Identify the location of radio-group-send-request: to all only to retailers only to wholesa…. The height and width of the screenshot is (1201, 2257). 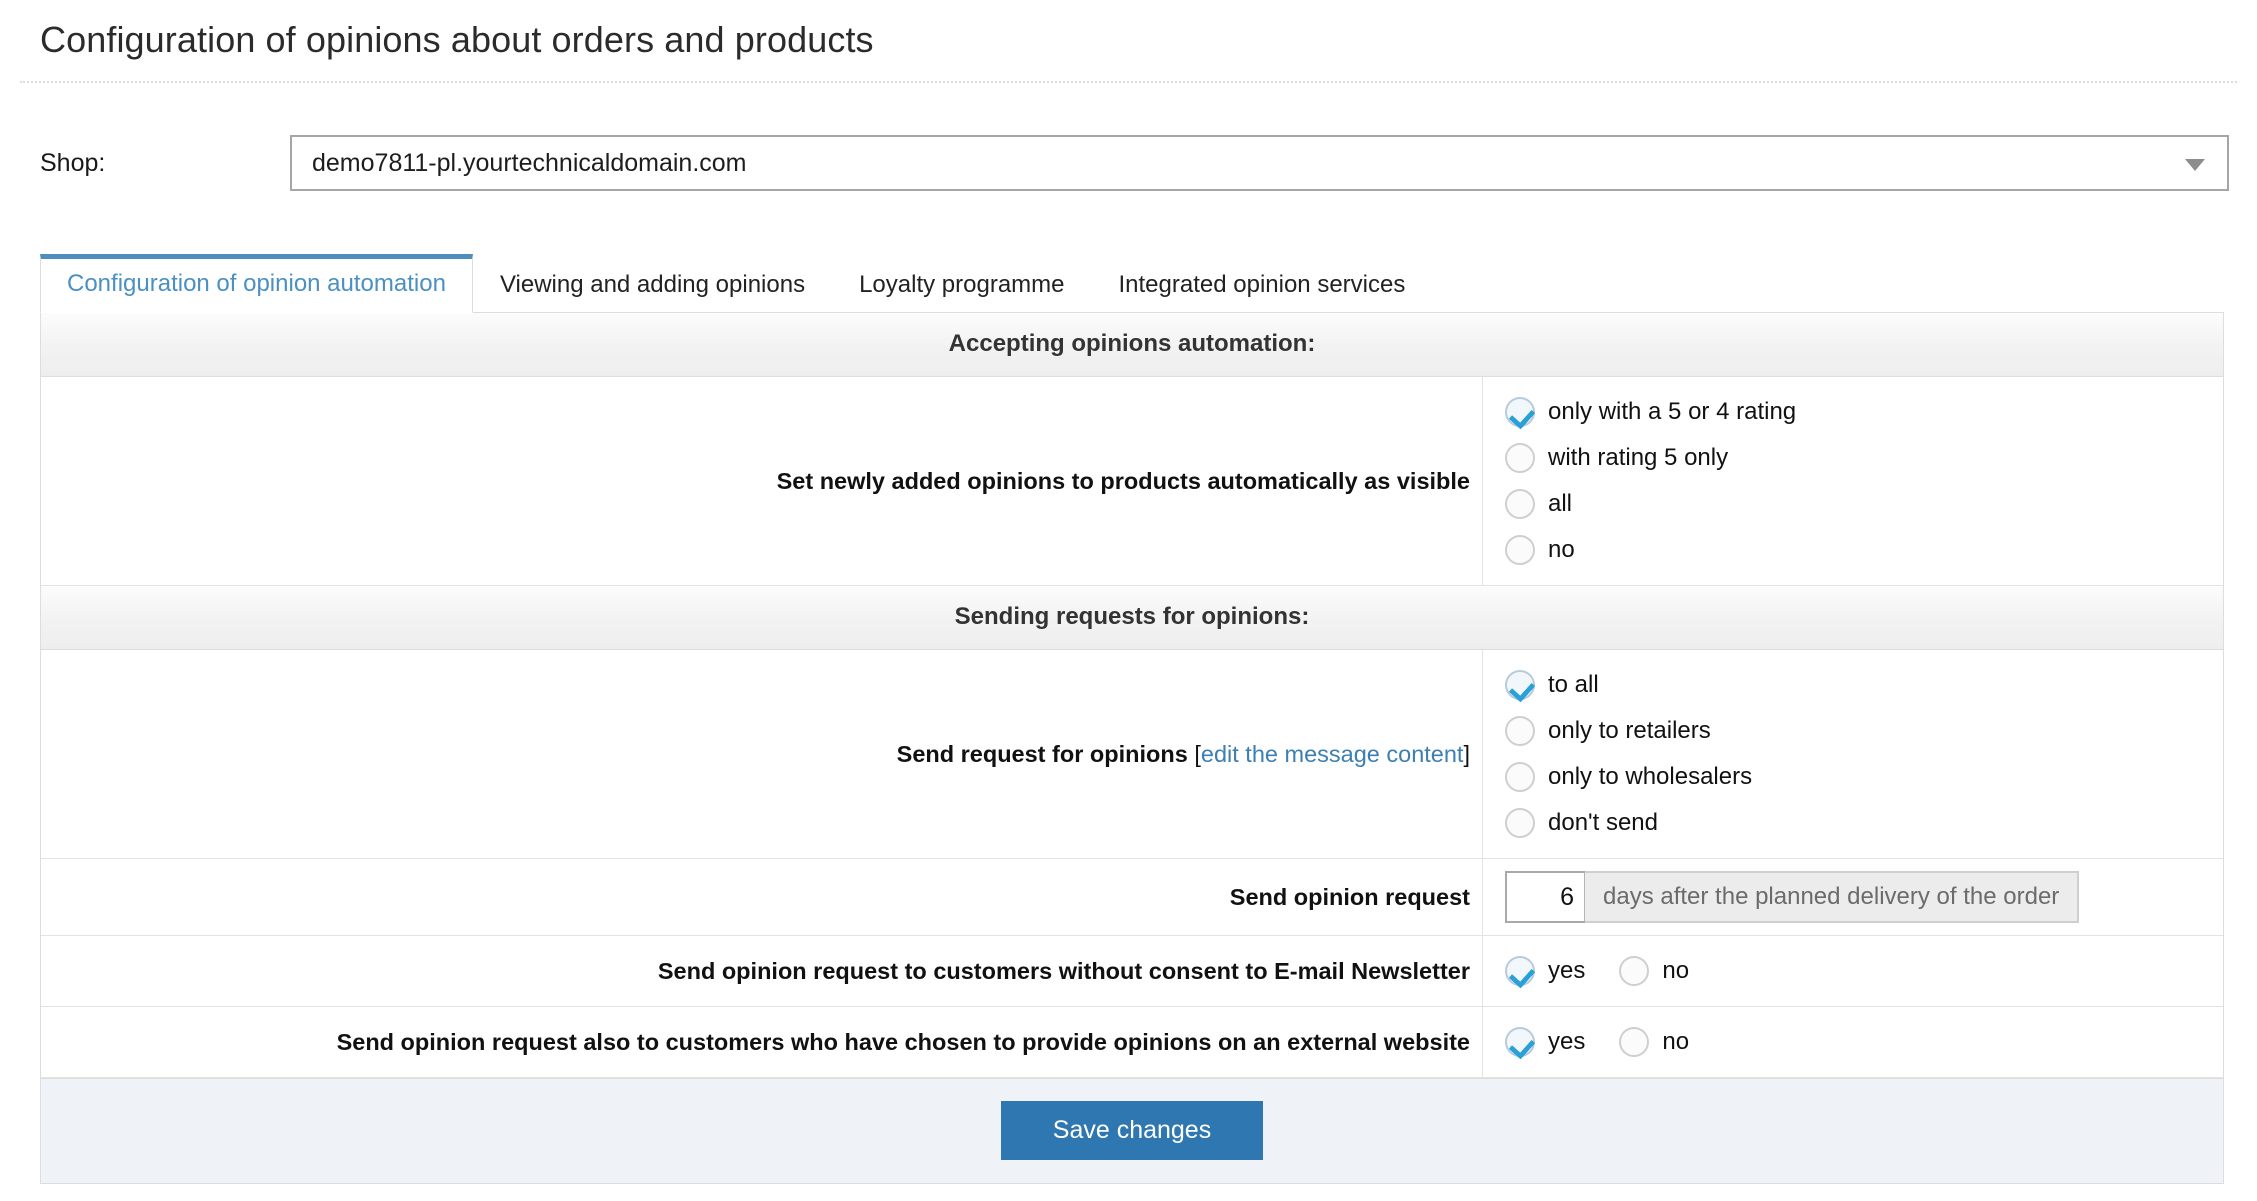
(1629, 754).